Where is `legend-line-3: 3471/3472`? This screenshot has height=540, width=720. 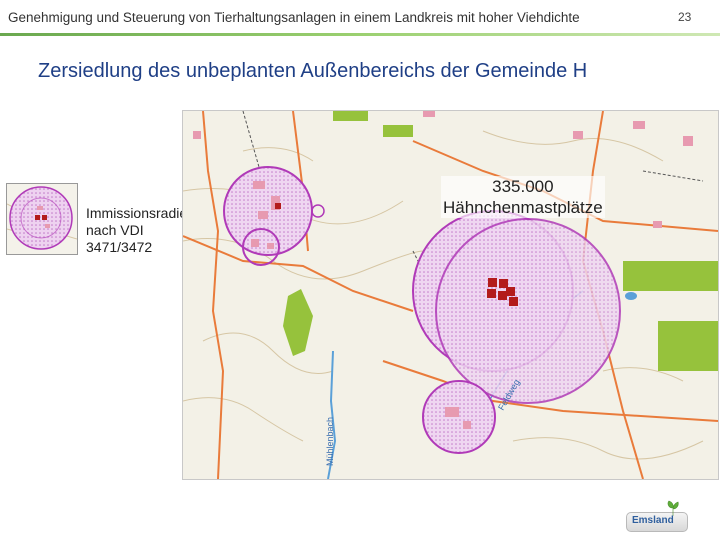 legend-line-3: 3471/3472 is located at coordinates (119, 247).